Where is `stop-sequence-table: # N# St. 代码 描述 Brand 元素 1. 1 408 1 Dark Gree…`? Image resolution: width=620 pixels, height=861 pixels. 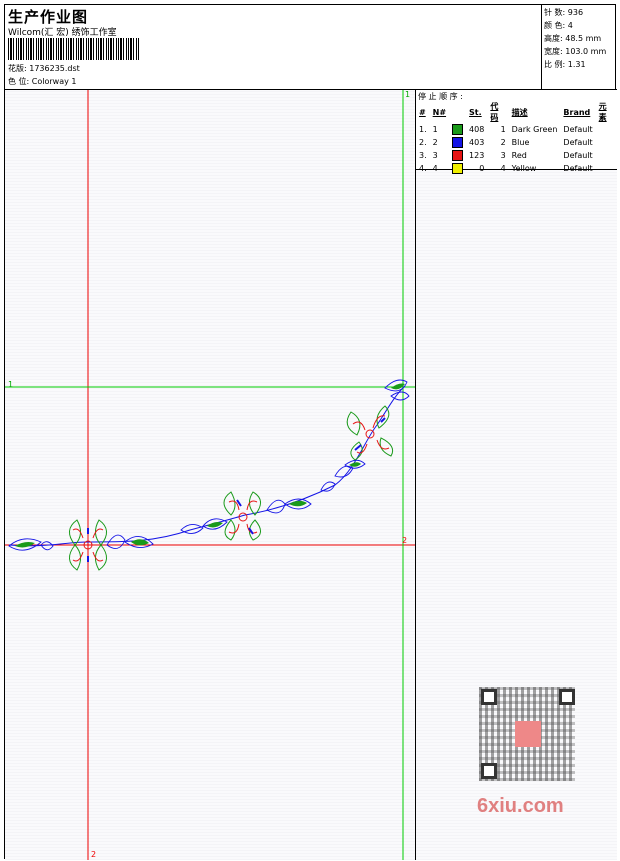 stop-sequence-table: # N# St. 代码 描述 Brand 元素 1. 1 408 1 Dark Gree… is located at coordinates (516, 138).